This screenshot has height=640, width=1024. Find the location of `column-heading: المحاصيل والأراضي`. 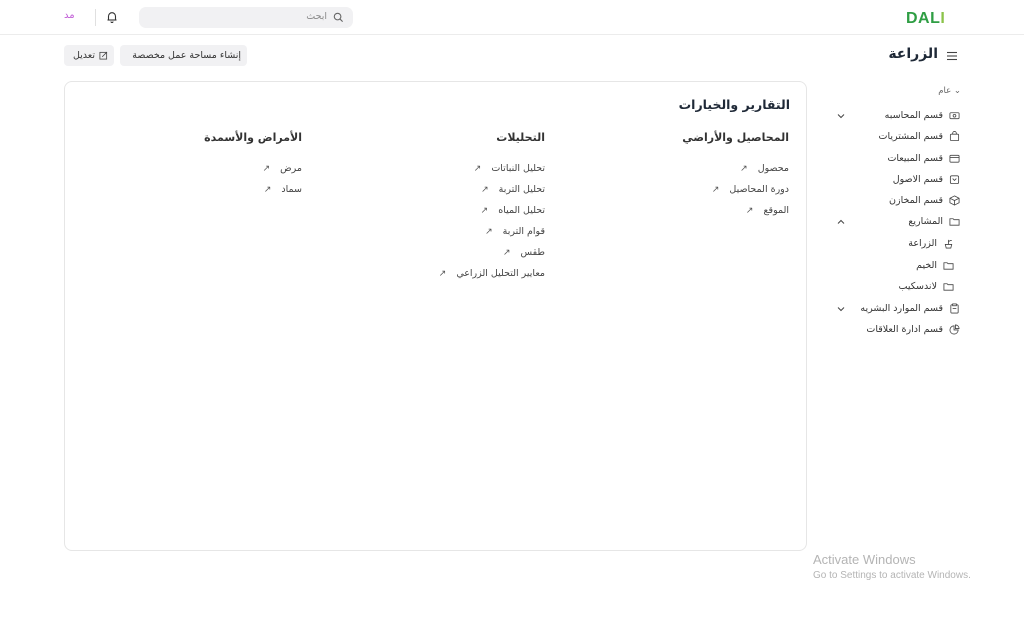

column-heading: المحاصيل والأراضي is located at coordinates (735, 137).